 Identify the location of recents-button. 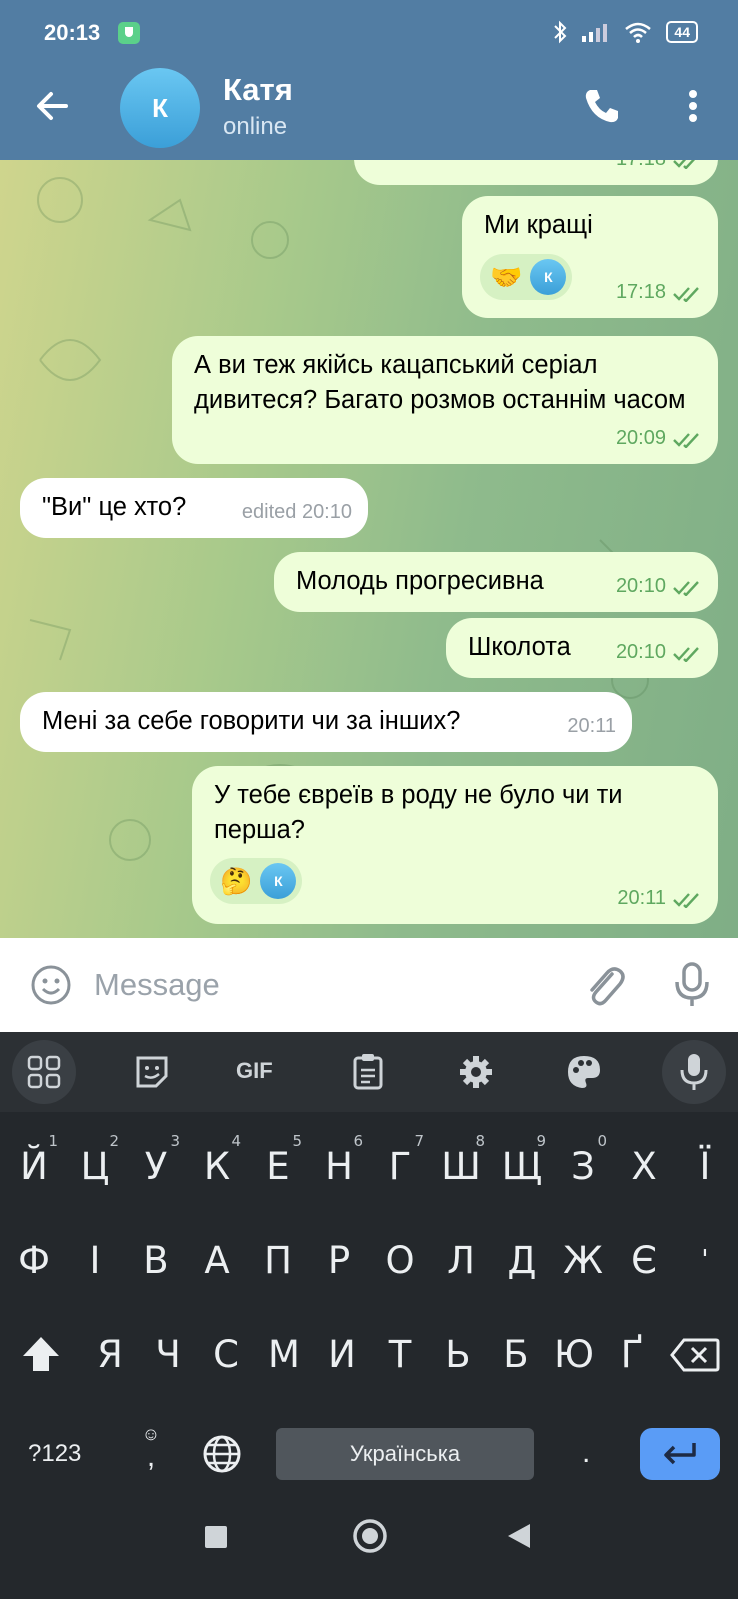
(216, 1537).